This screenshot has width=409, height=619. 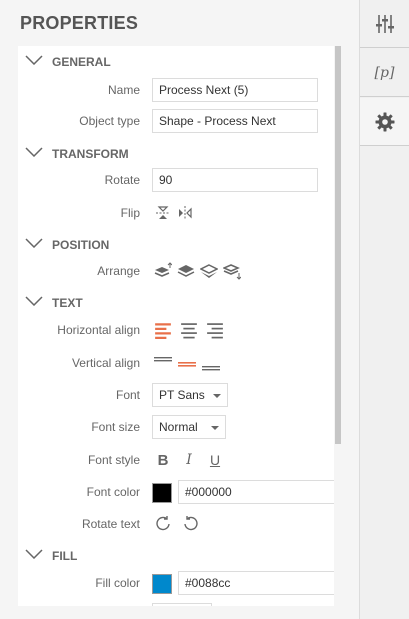 I want to click on font-select-value: PT Sans, so click(x=182, y=395).